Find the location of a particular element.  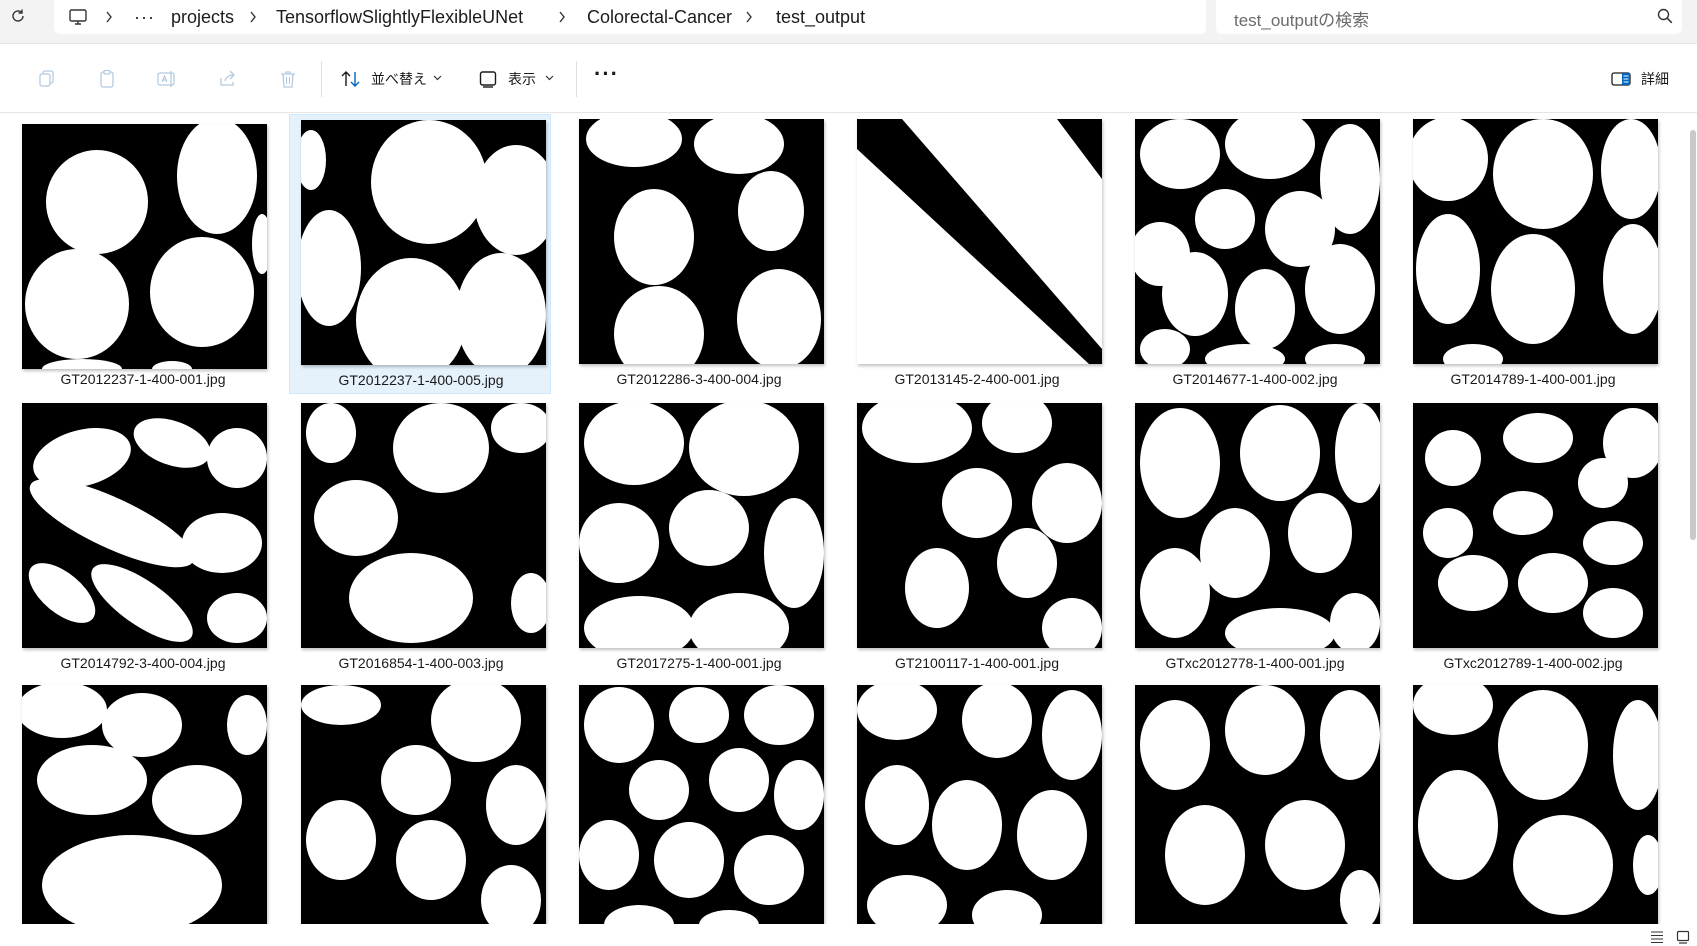

paste-icon is located at coordinates (107, 78).